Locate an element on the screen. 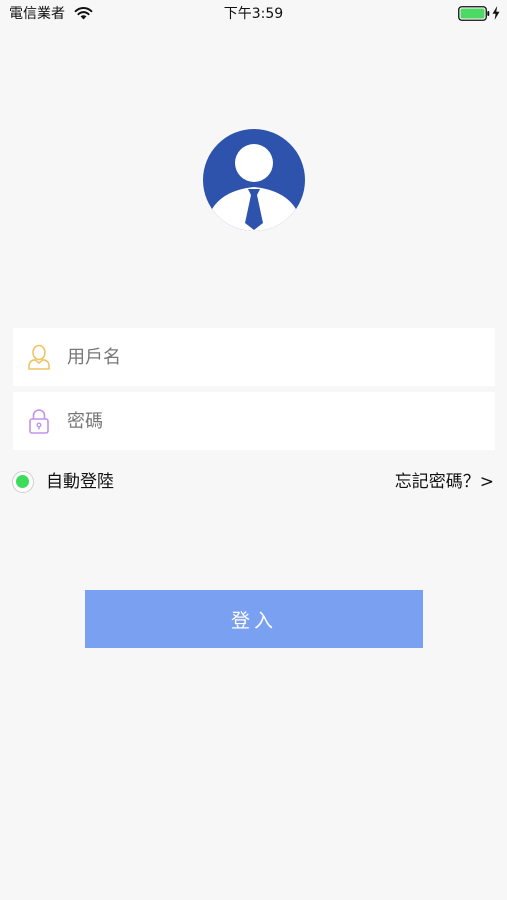  status-time: 下午3:59 is located at coordinates (253, 14).